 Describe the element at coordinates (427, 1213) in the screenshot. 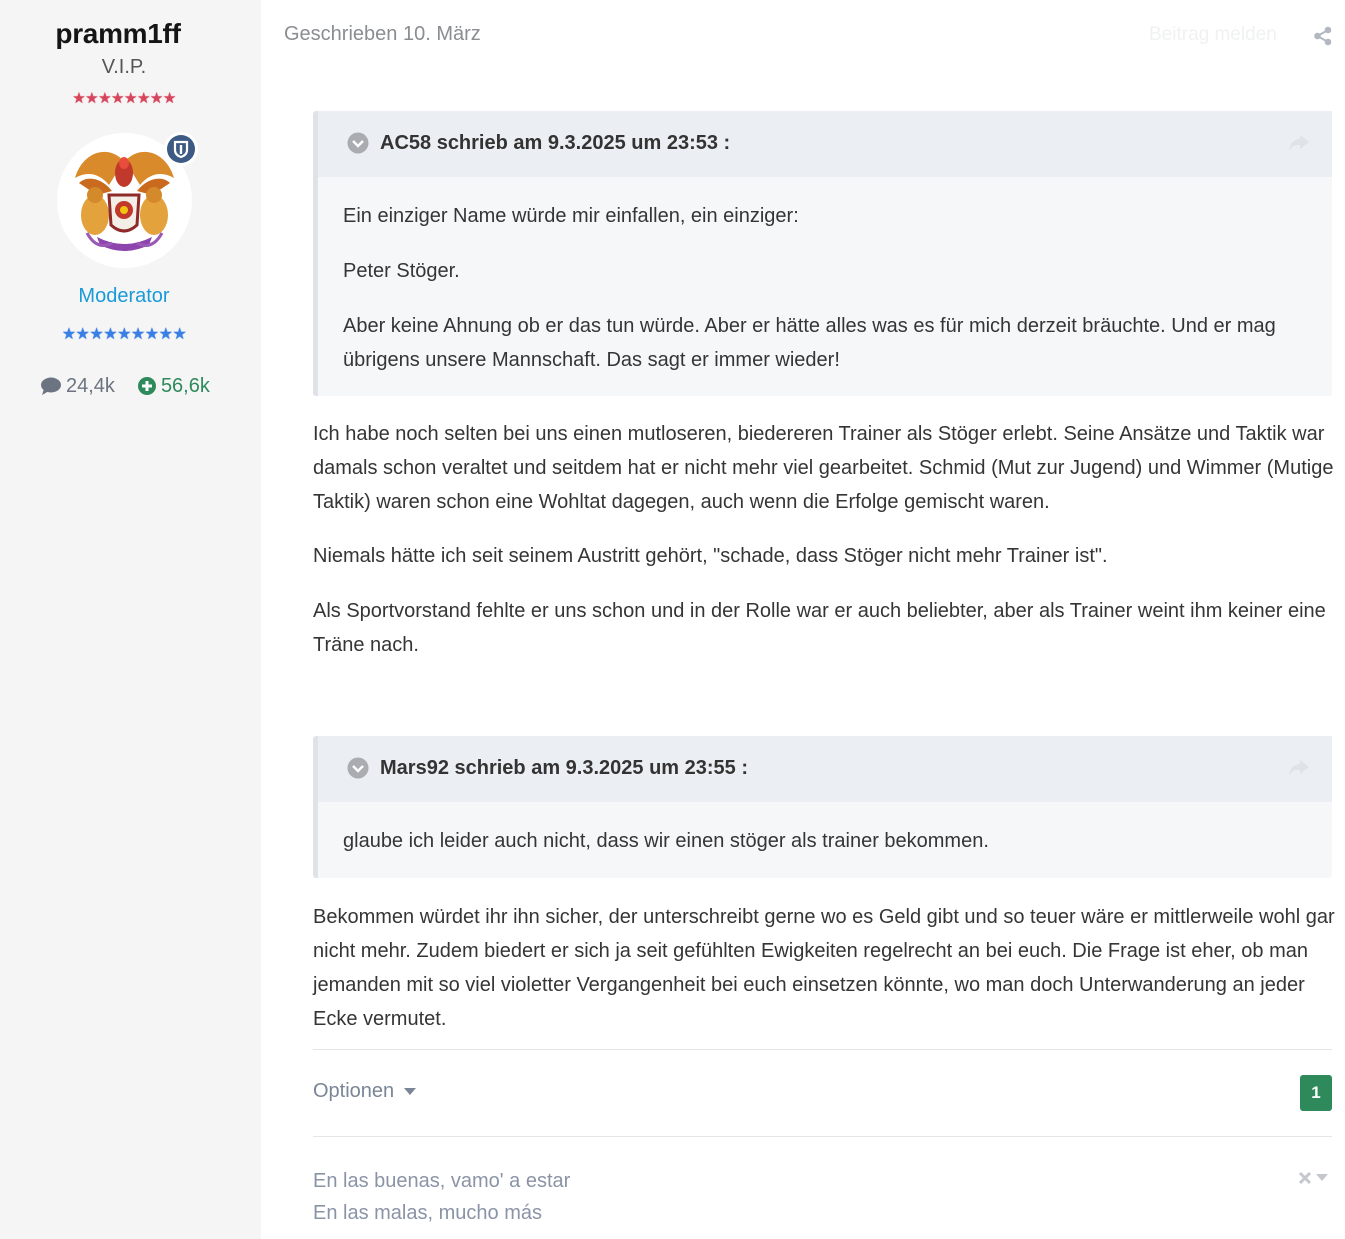

I see `signature-line: En las malas, mucho más` at that location.